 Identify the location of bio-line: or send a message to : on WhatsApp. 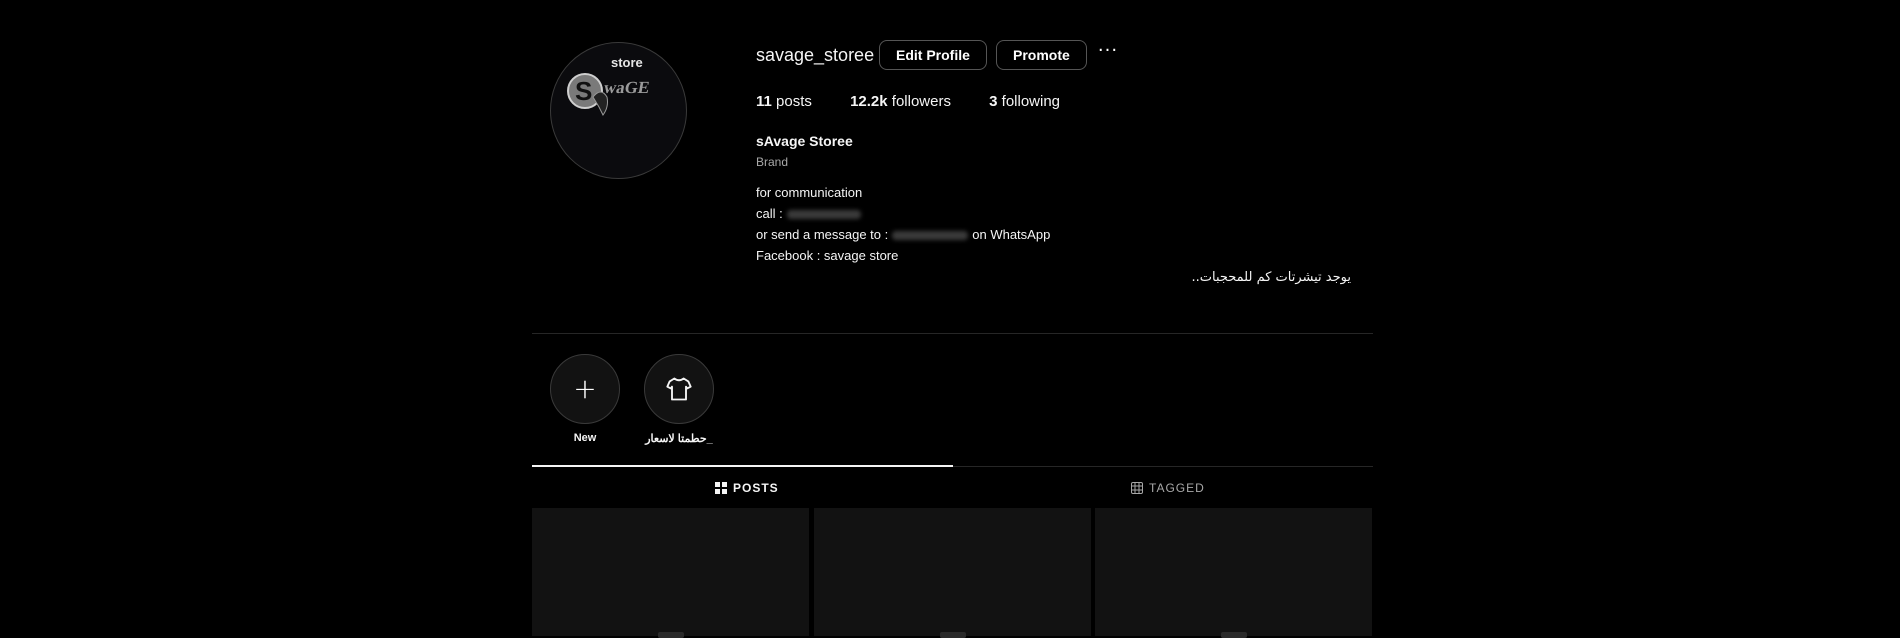
(903, 234).